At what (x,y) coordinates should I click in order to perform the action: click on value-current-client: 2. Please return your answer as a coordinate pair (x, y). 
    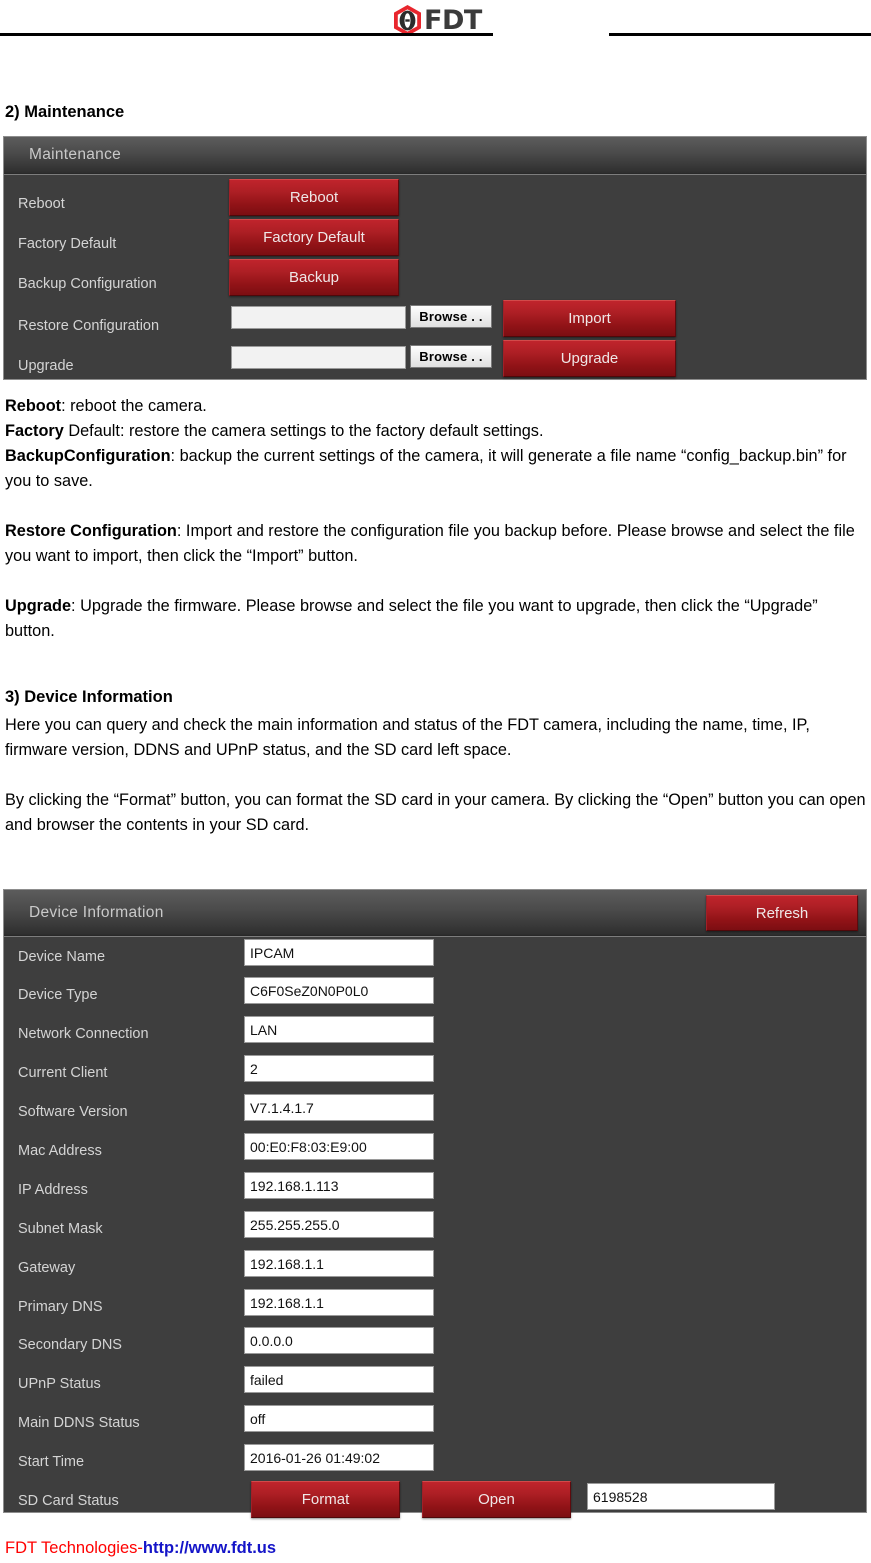
    Looking at the image, I should click on (339, 1068).